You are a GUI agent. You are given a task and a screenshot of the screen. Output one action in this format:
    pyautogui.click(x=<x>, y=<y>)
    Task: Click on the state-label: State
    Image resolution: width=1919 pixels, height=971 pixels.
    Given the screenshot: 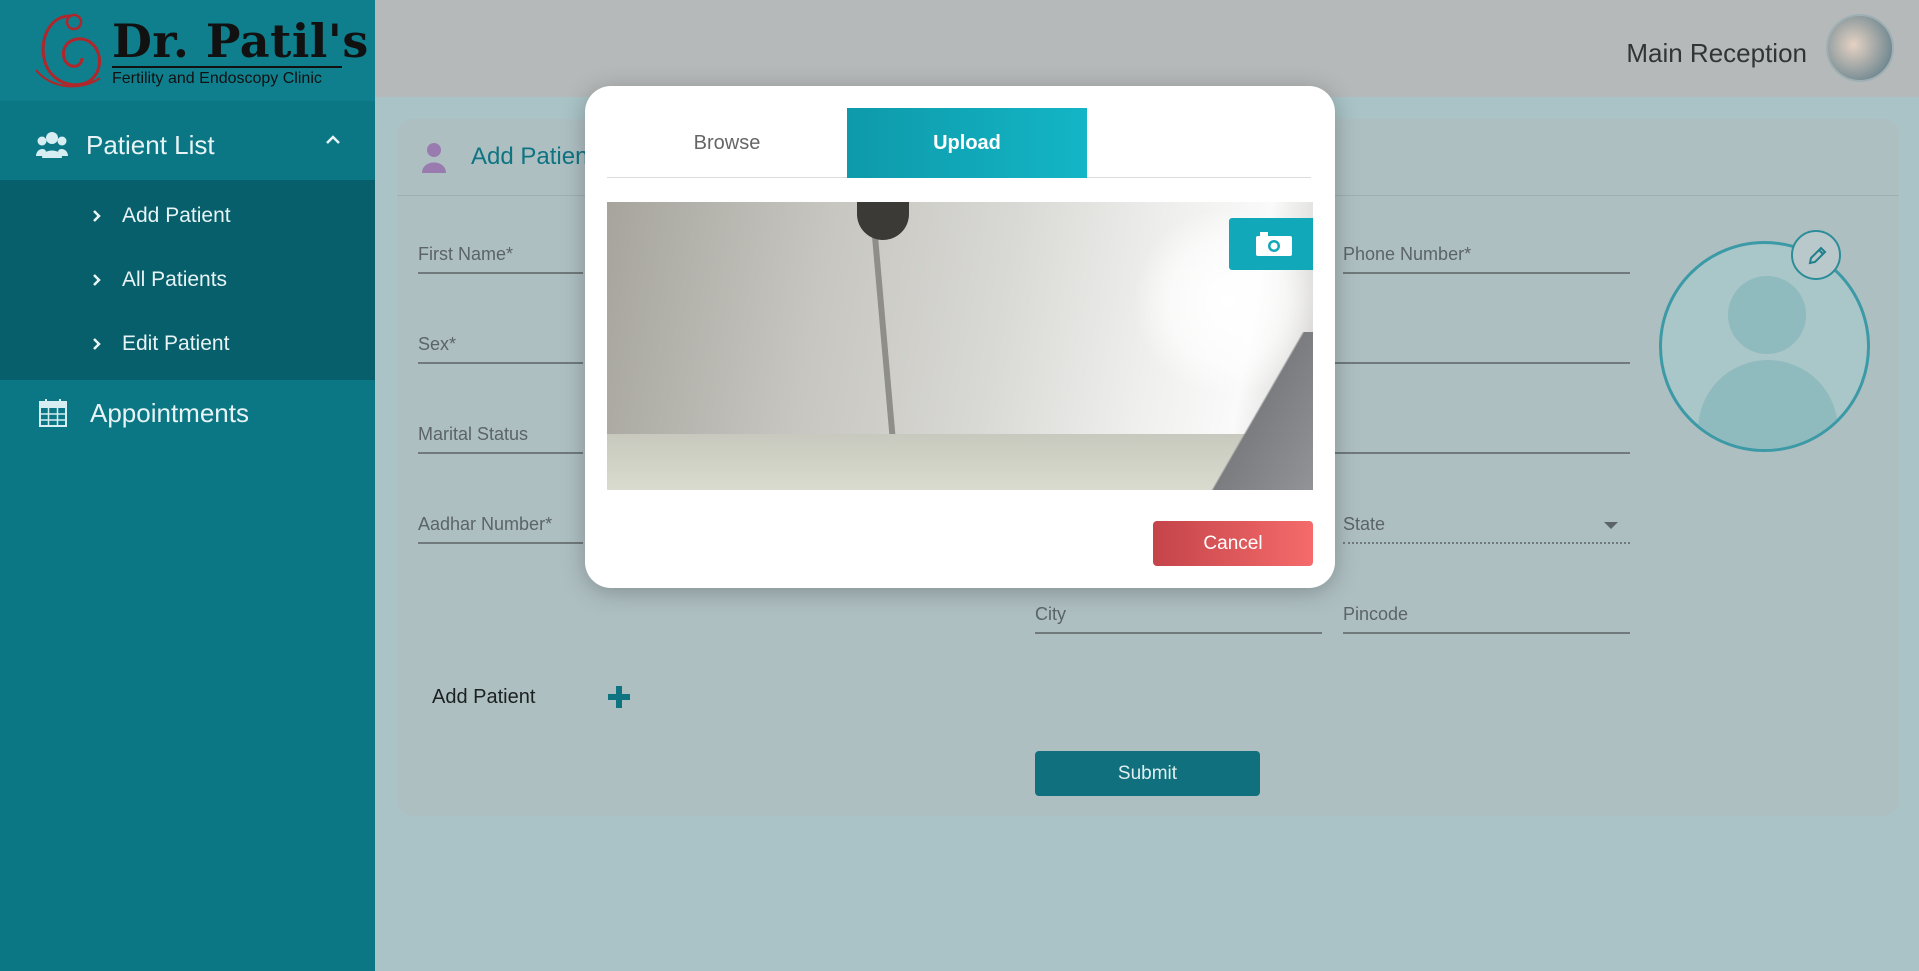 What is the action you would take?
    pyautogui.click(x=1364, y=524)
    